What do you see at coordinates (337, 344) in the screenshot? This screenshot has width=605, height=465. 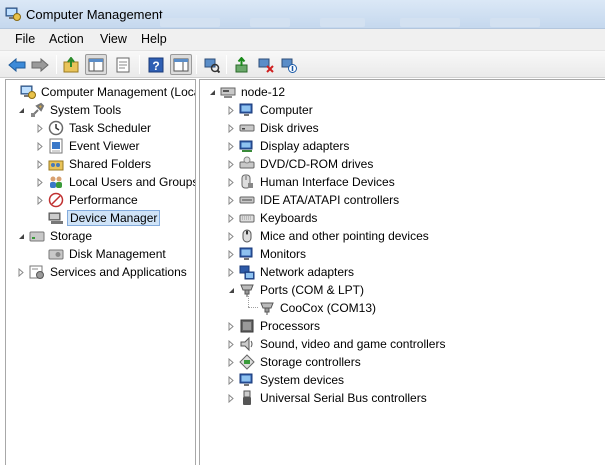 I see `device-category: Sound, video and game controllers` at bounding box center [337, 344].